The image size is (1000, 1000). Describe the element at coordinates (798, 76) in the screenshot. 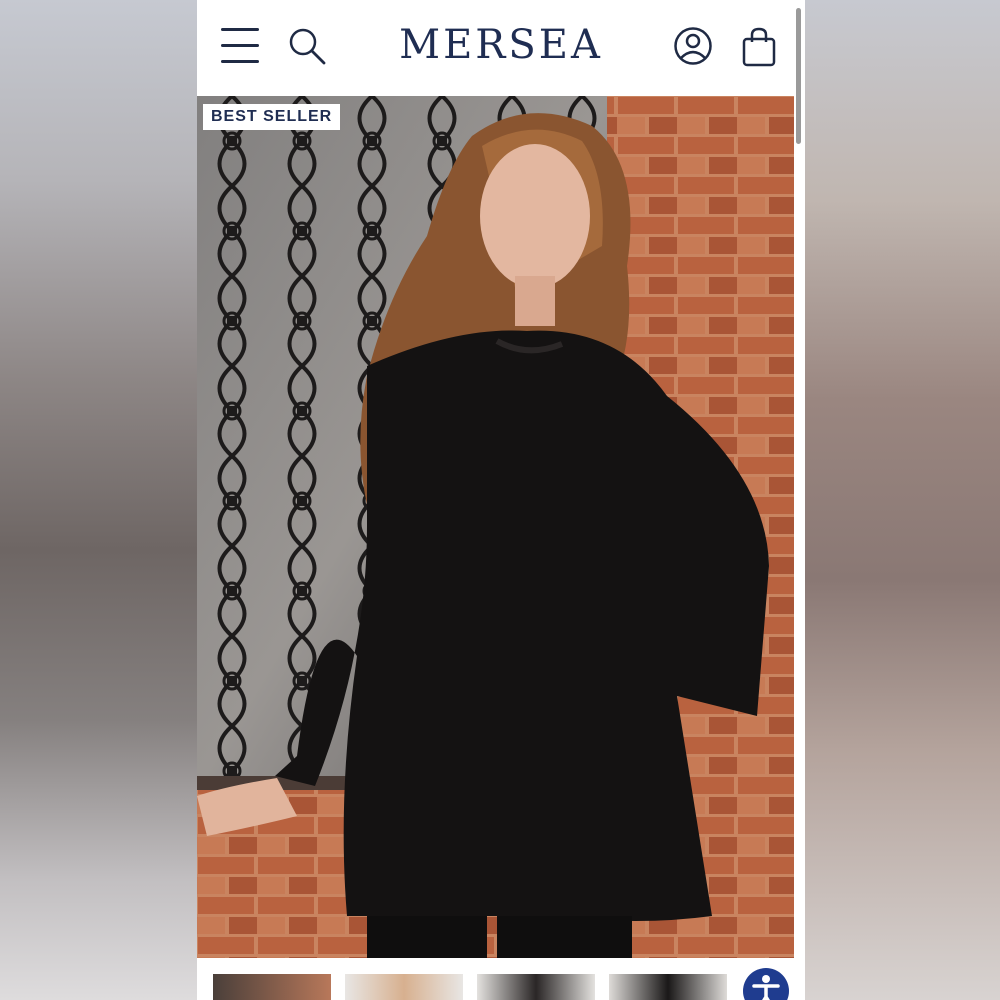

I see `scrollbar-thumb` at that location.